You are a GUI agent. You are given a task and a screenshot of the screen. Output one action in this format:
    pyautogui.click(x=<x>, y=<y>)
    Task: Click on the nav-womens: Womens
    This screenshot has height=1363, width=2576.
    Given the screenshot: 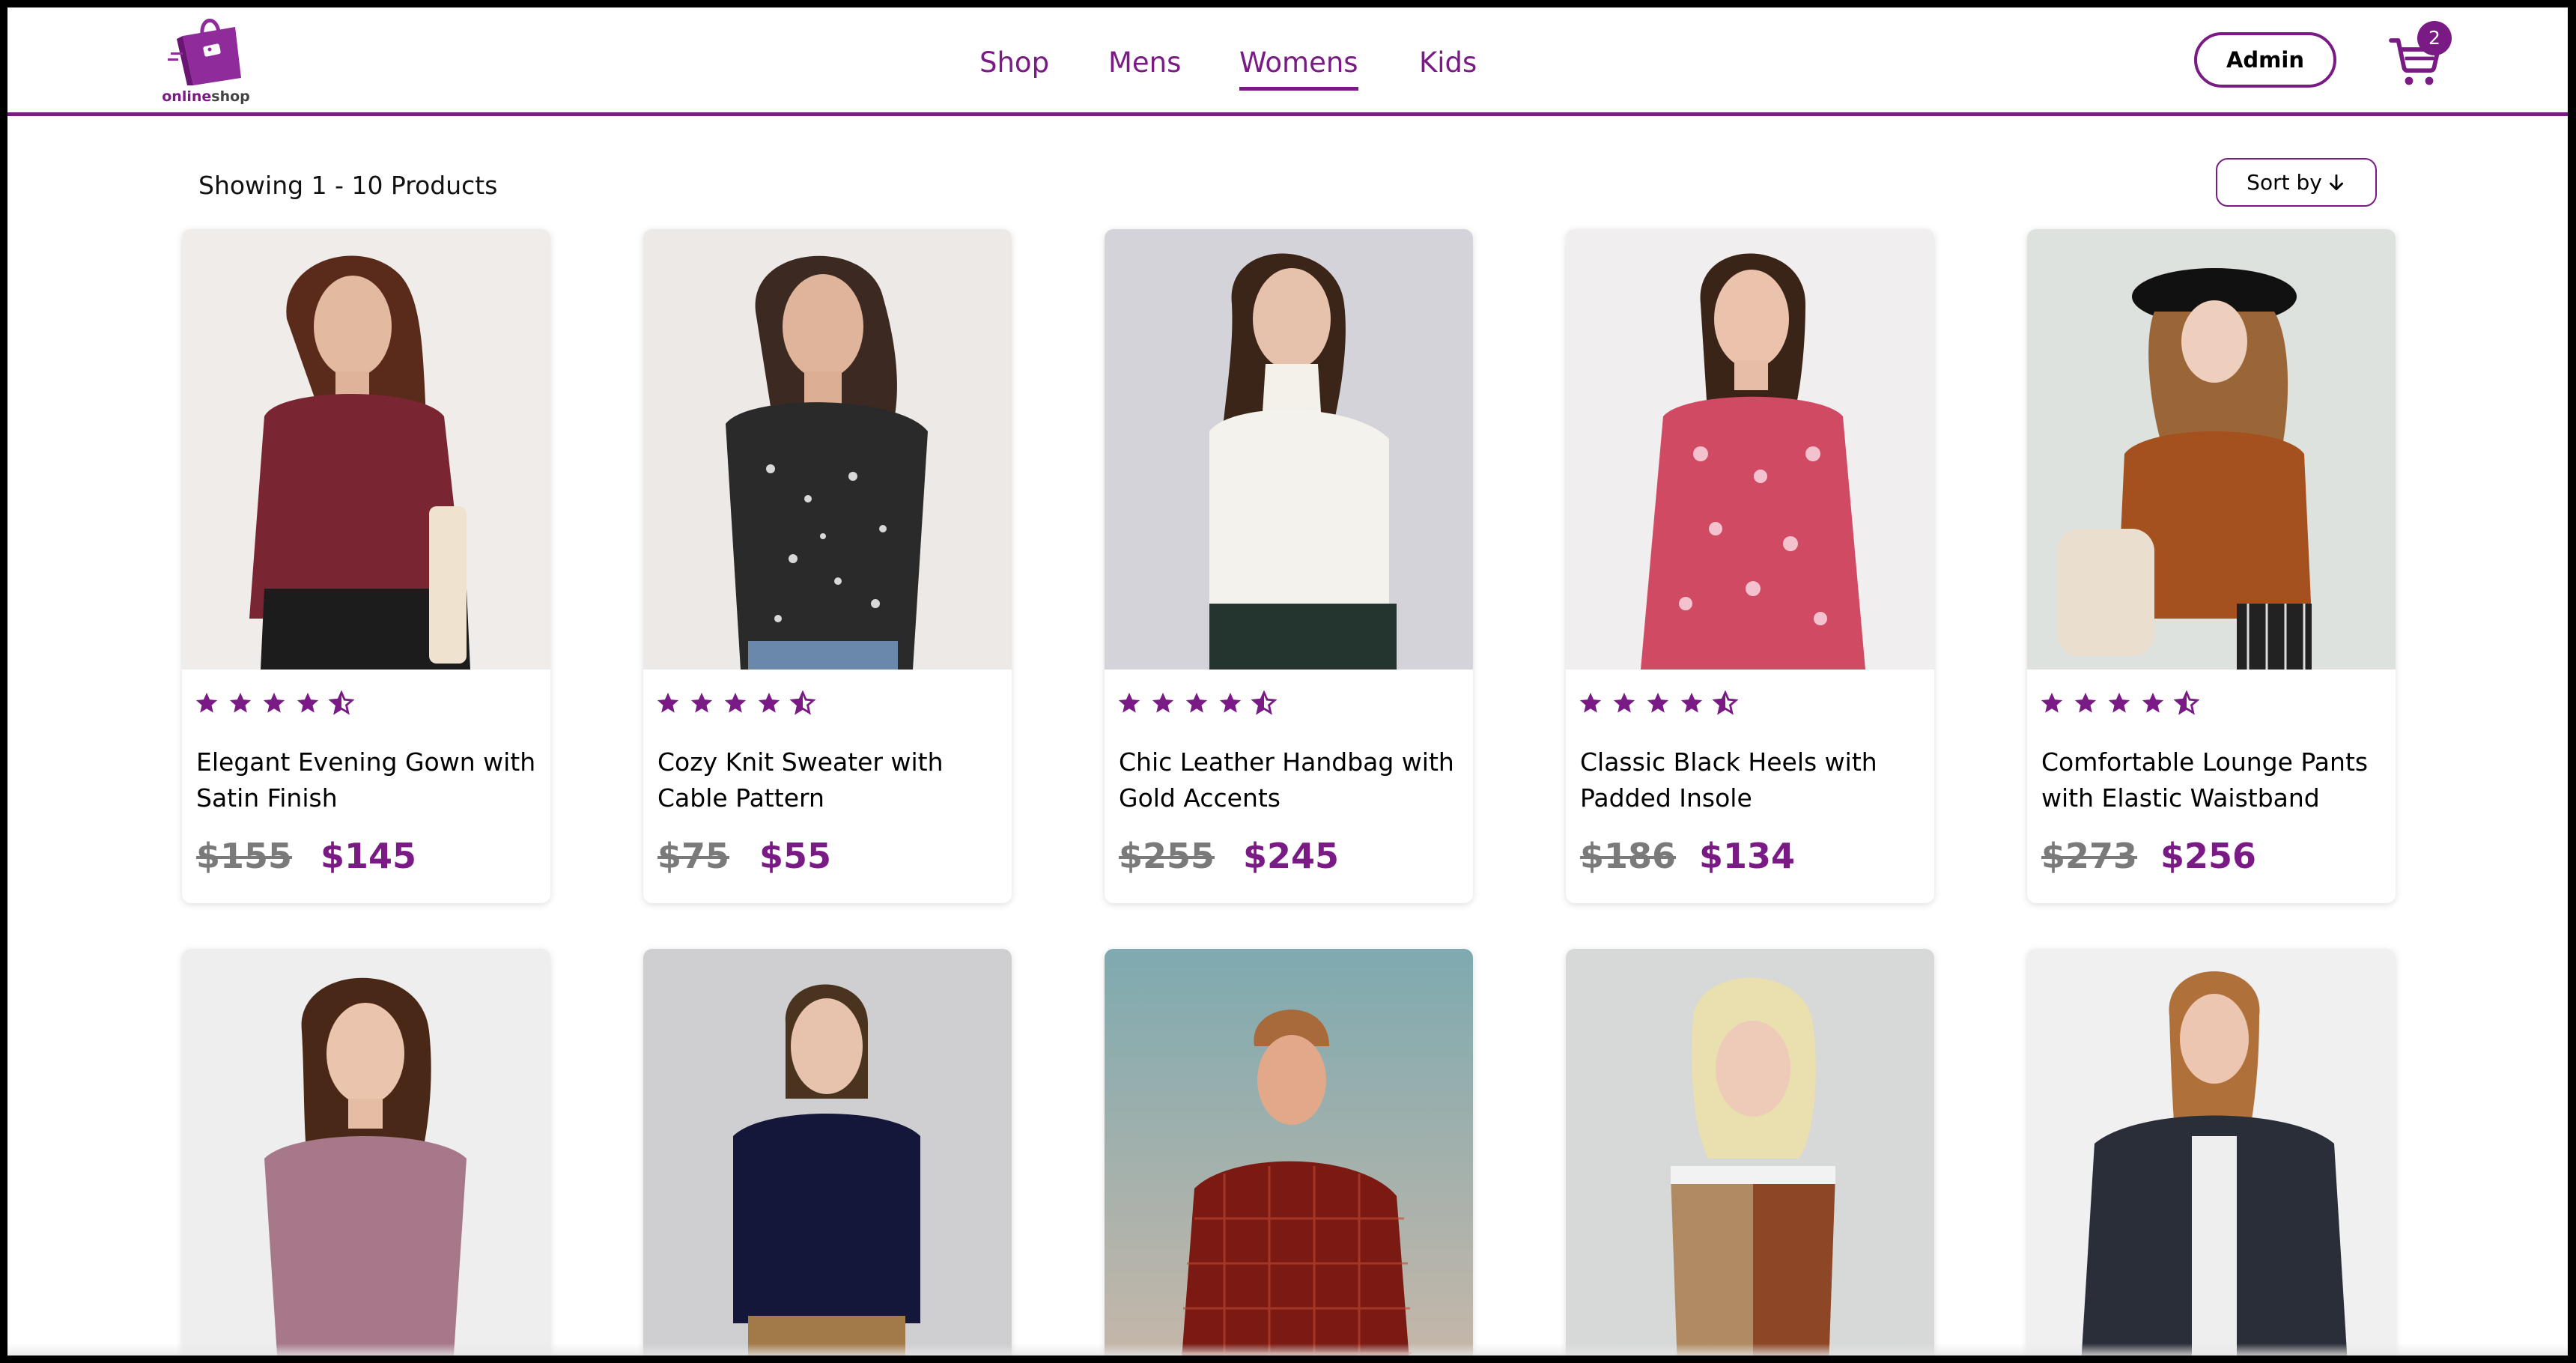 What is the action you would take?
    pyautogui.click(x=1298, y=68)
    